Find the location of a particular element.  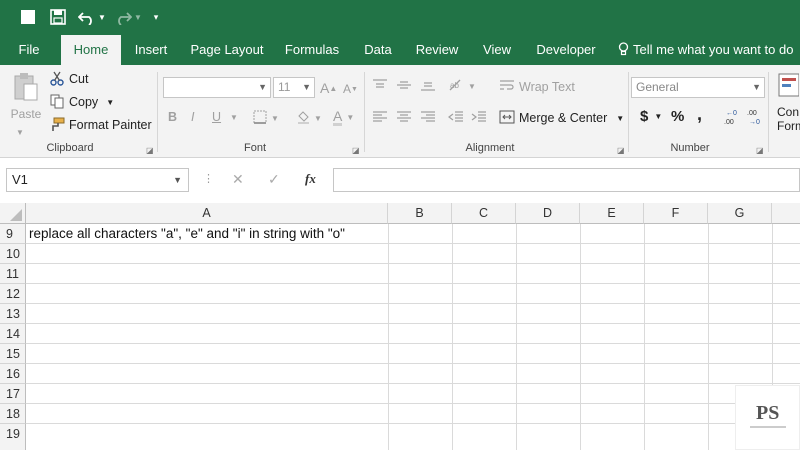

alignment-launcher-icon: ◪ is located at coordinates (621, 150).